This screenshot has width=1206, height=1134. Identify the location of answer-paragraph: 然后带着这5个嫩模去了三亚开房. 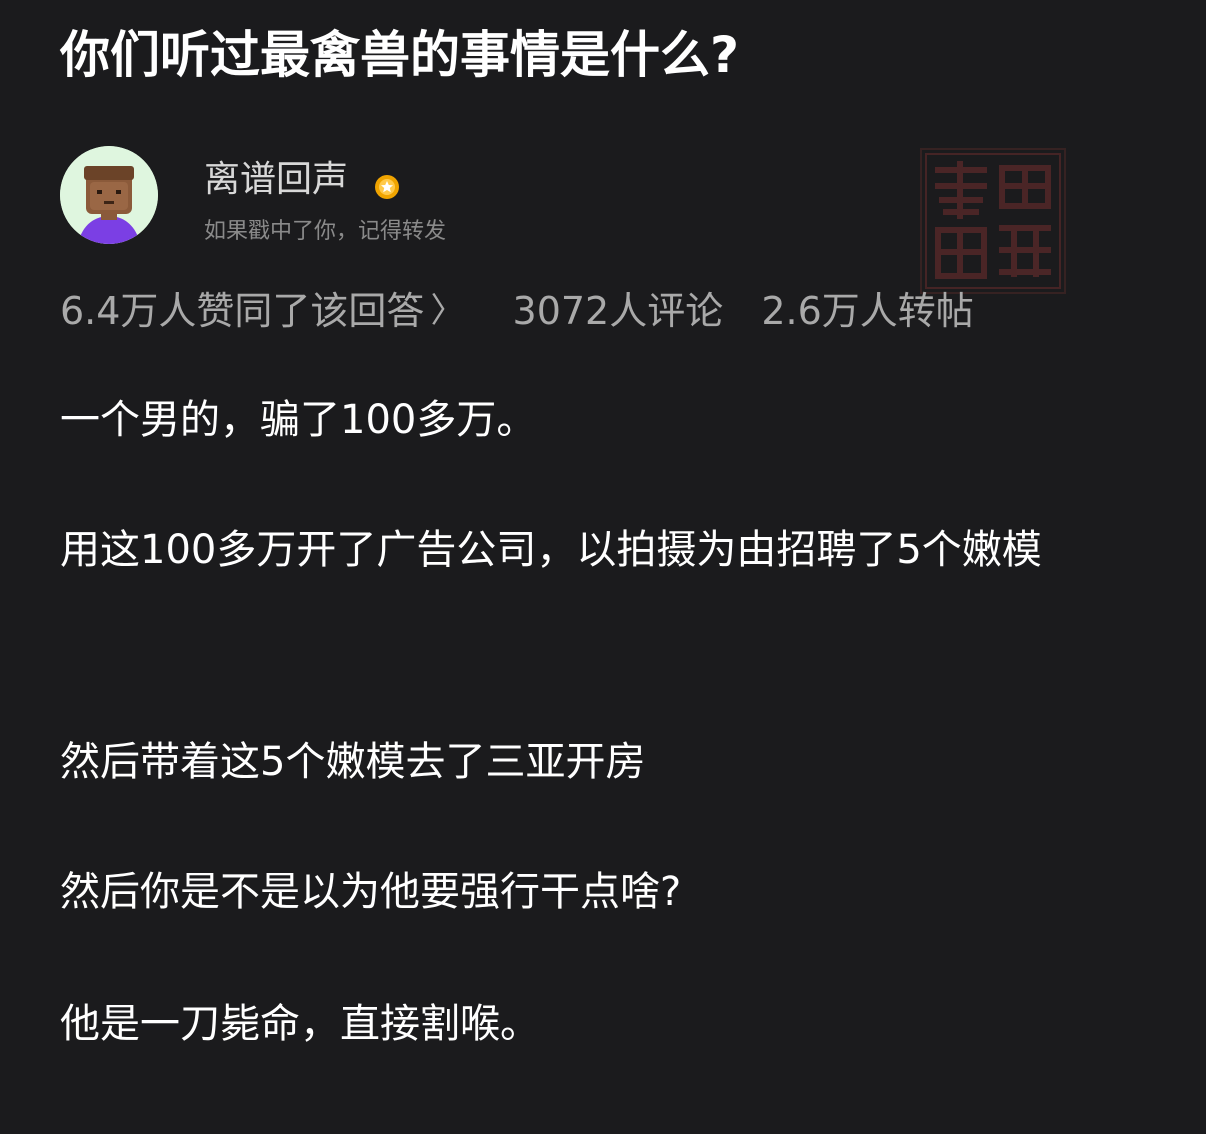
(353, 762).